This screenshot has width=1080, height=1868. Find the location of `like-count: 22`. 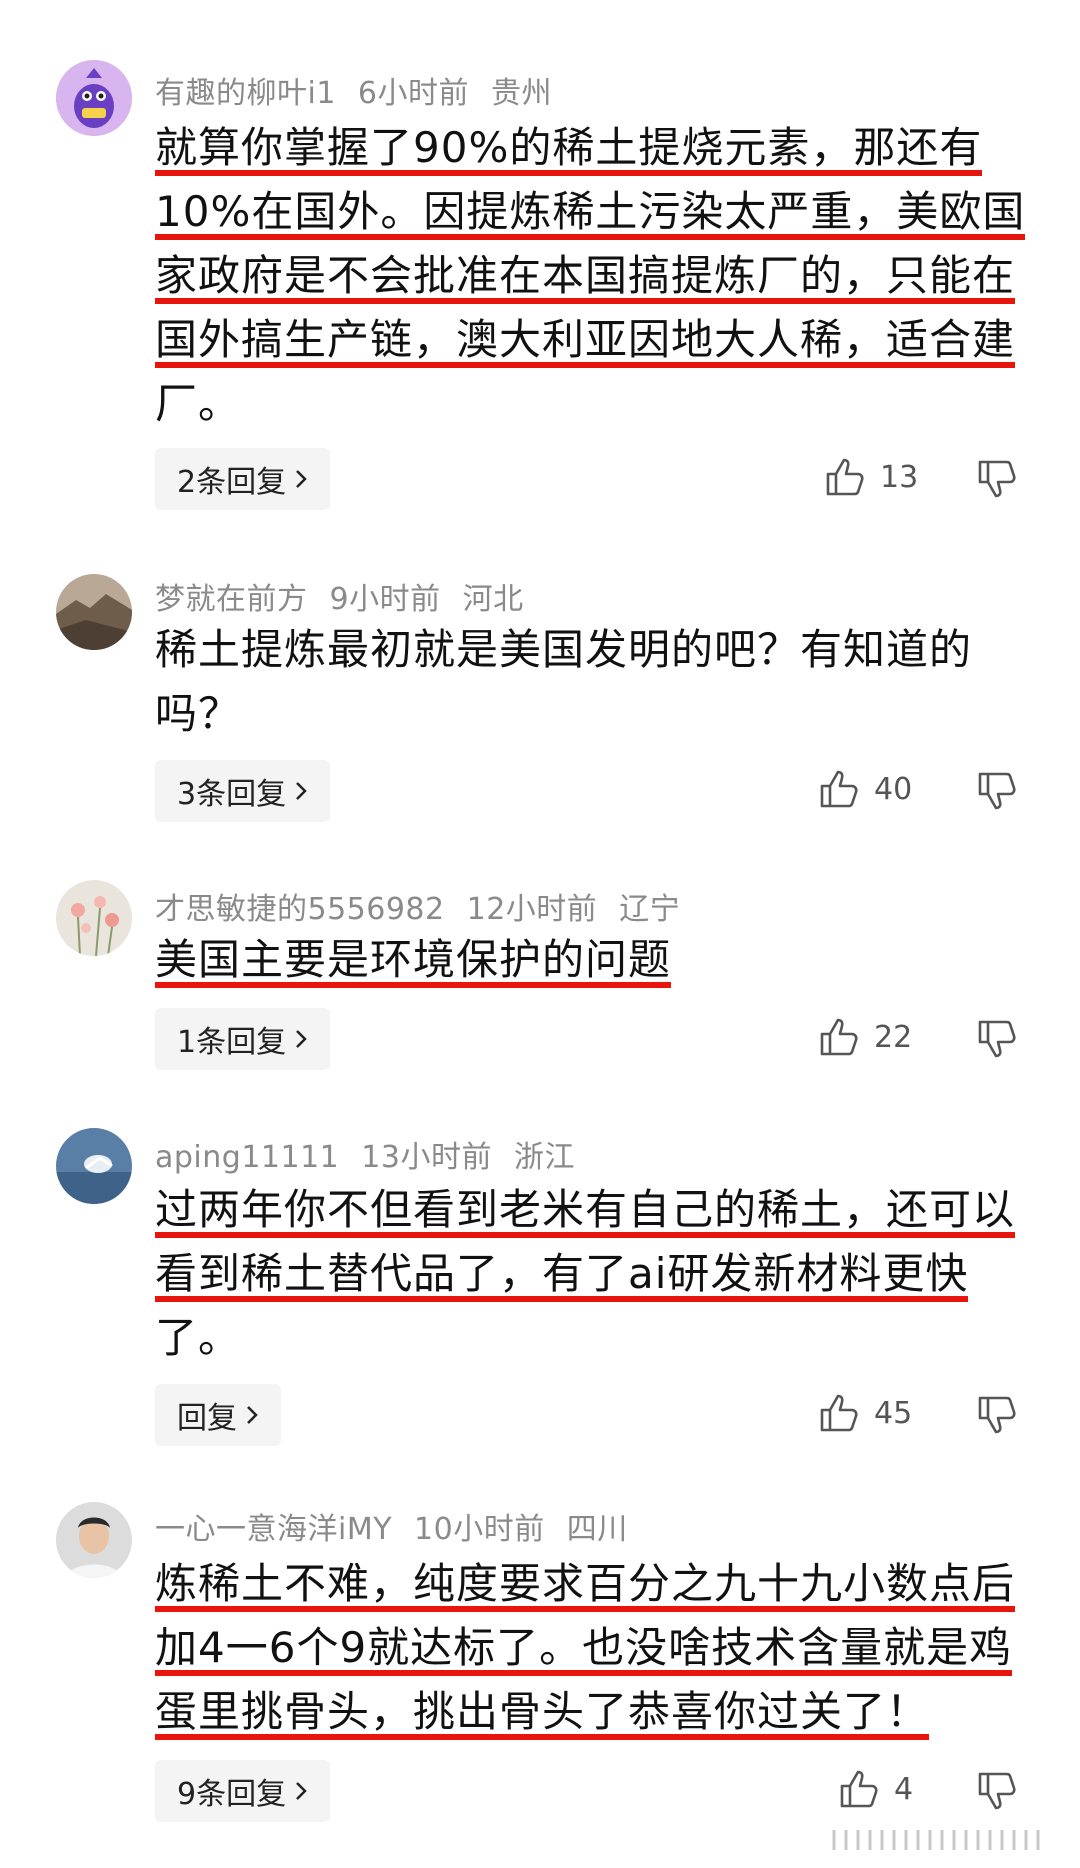

like-count: 22 is located at coordinates (893, 1037).